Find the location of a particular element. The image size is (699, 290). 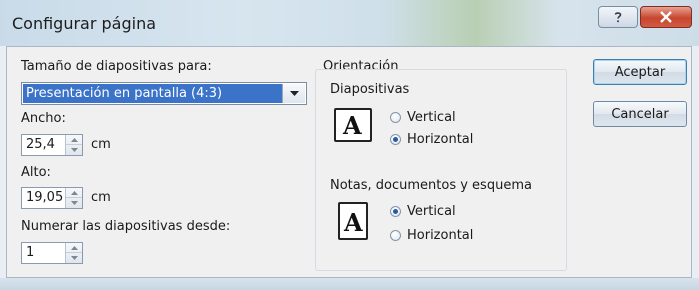

numbering-stepper: 1 is located at coordinates (52, 253).